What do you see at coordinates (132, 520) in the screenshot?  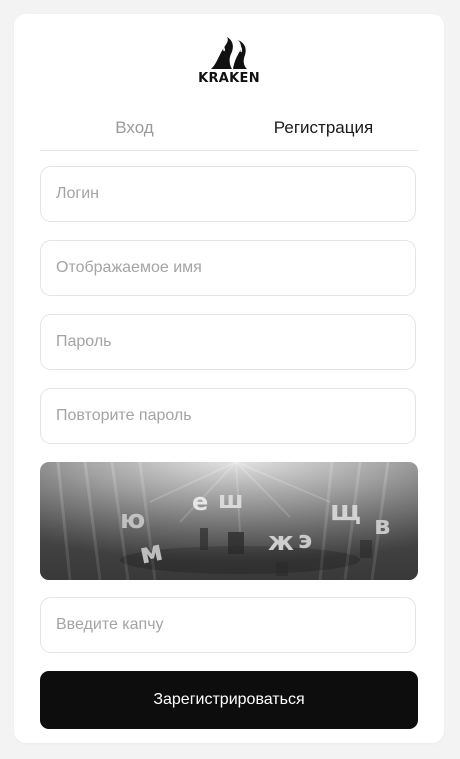 I see `captcha-letter: ю` at bounding box center [132, 520].